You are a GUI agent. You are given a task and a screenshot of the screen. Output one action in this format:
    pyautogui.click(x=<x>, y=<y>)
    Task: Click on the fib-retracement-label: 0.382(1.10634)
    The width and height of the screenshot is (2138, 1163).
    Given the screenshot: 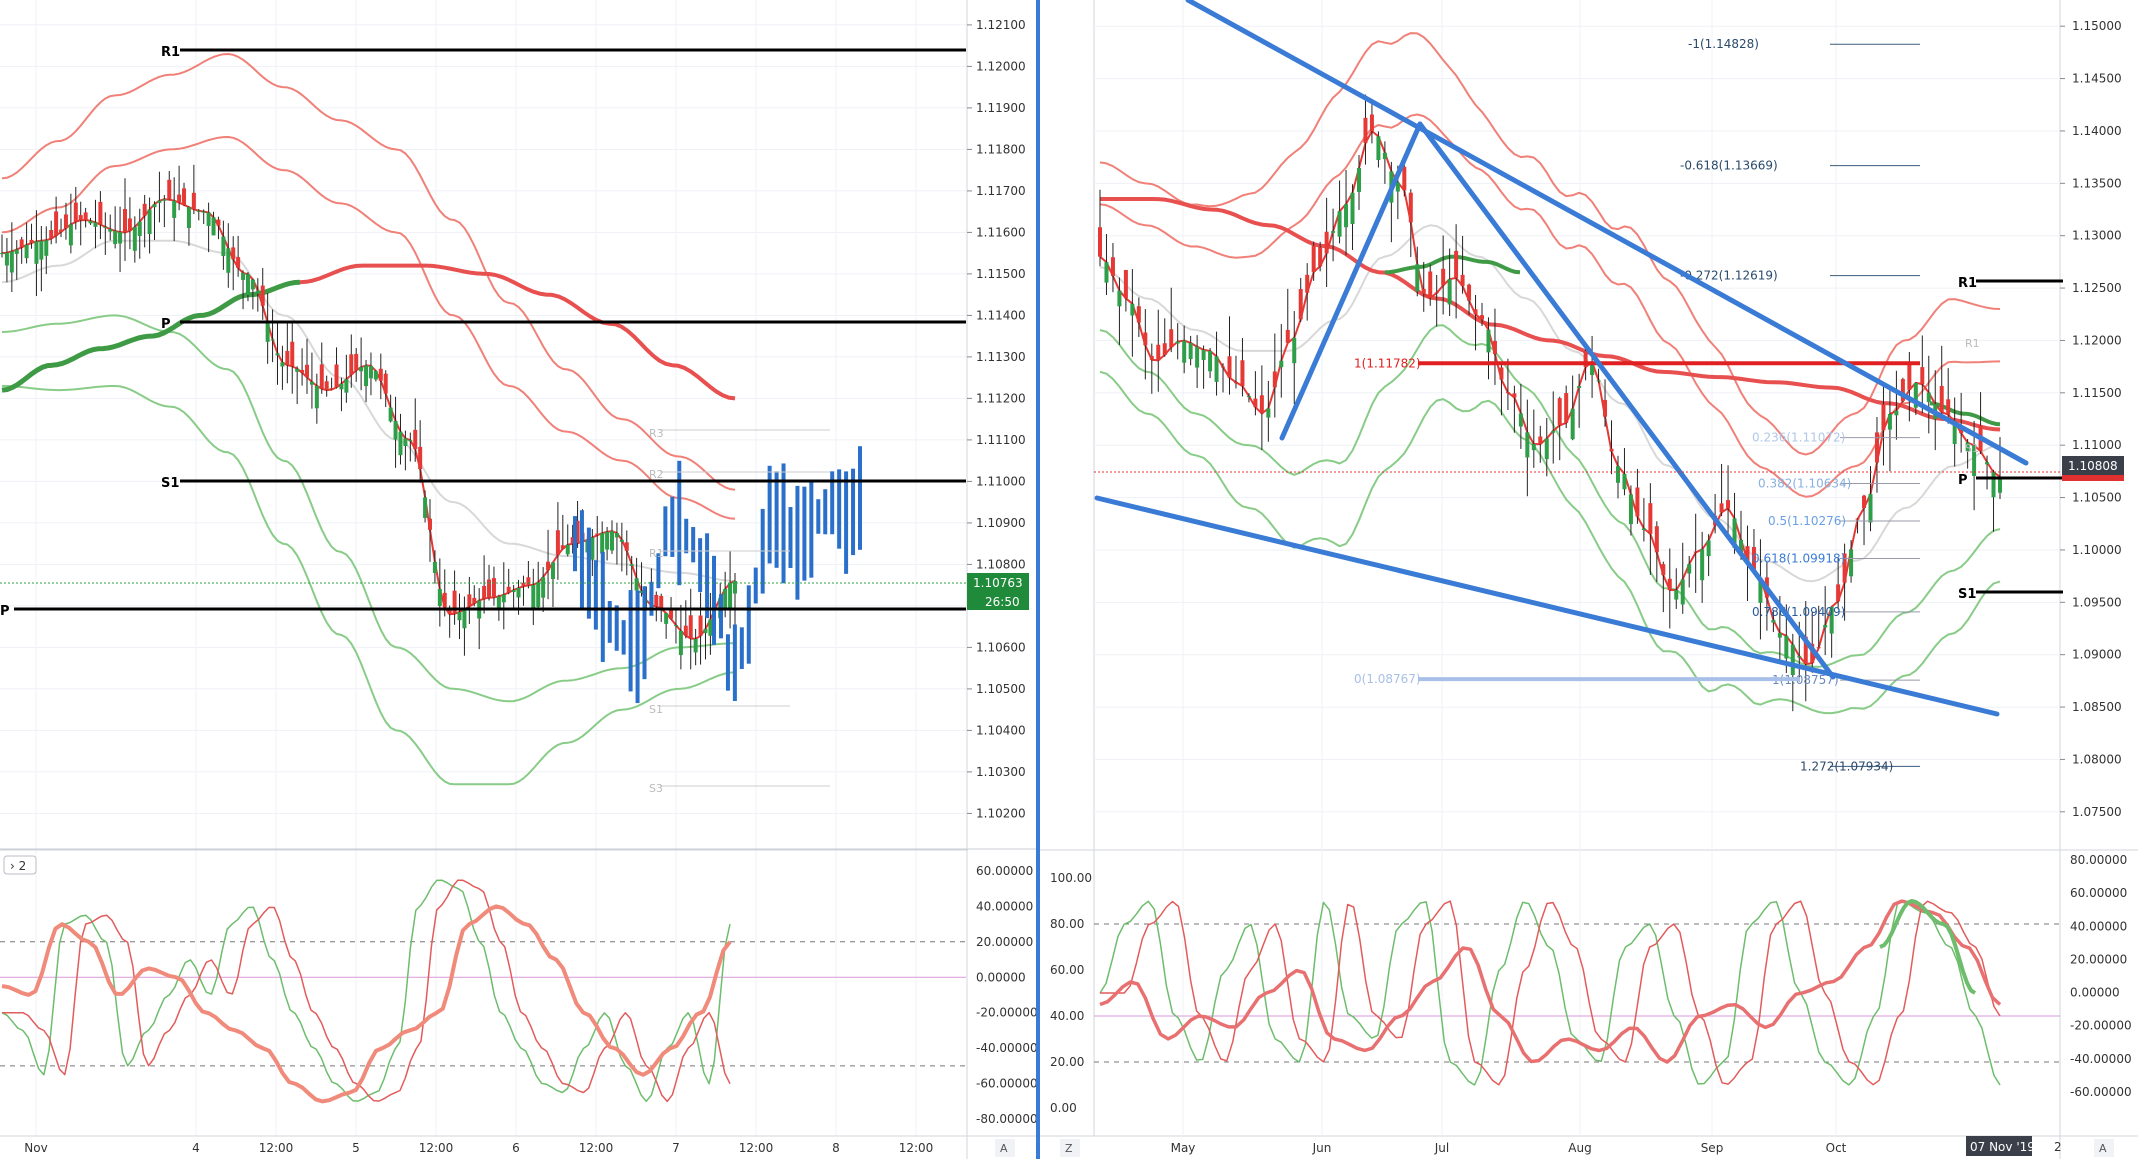 What is the action you would take?
    pyautogui.click(x=1804, y=484)
    